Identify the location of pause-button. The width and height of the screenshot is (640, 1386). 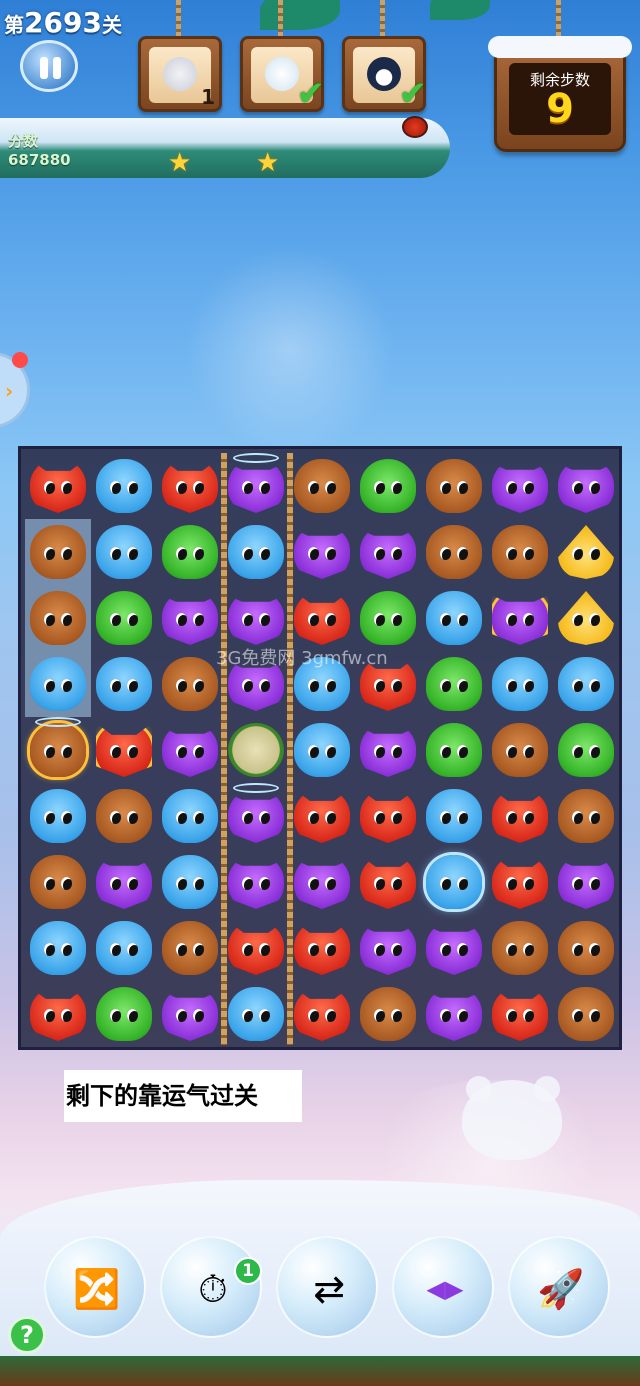
(49, 66).